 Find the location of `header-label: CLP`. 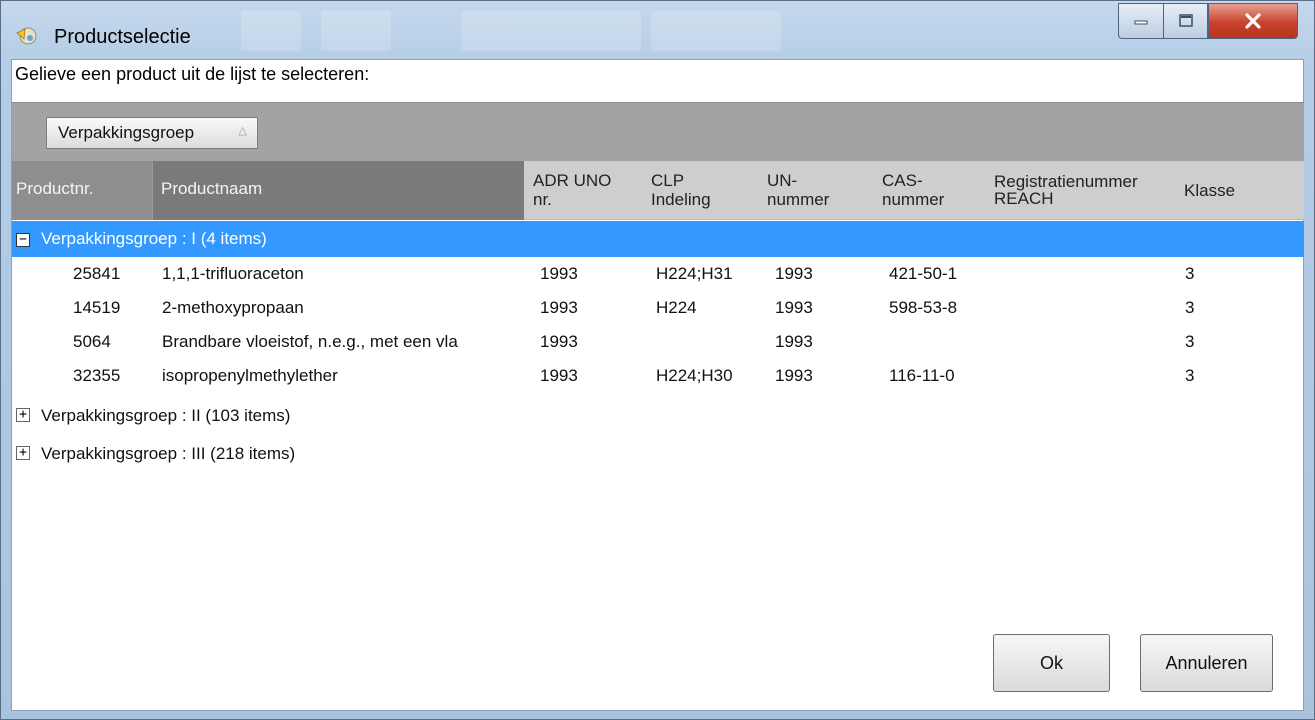

header-label: CLP is located at coordinates (668, 180).